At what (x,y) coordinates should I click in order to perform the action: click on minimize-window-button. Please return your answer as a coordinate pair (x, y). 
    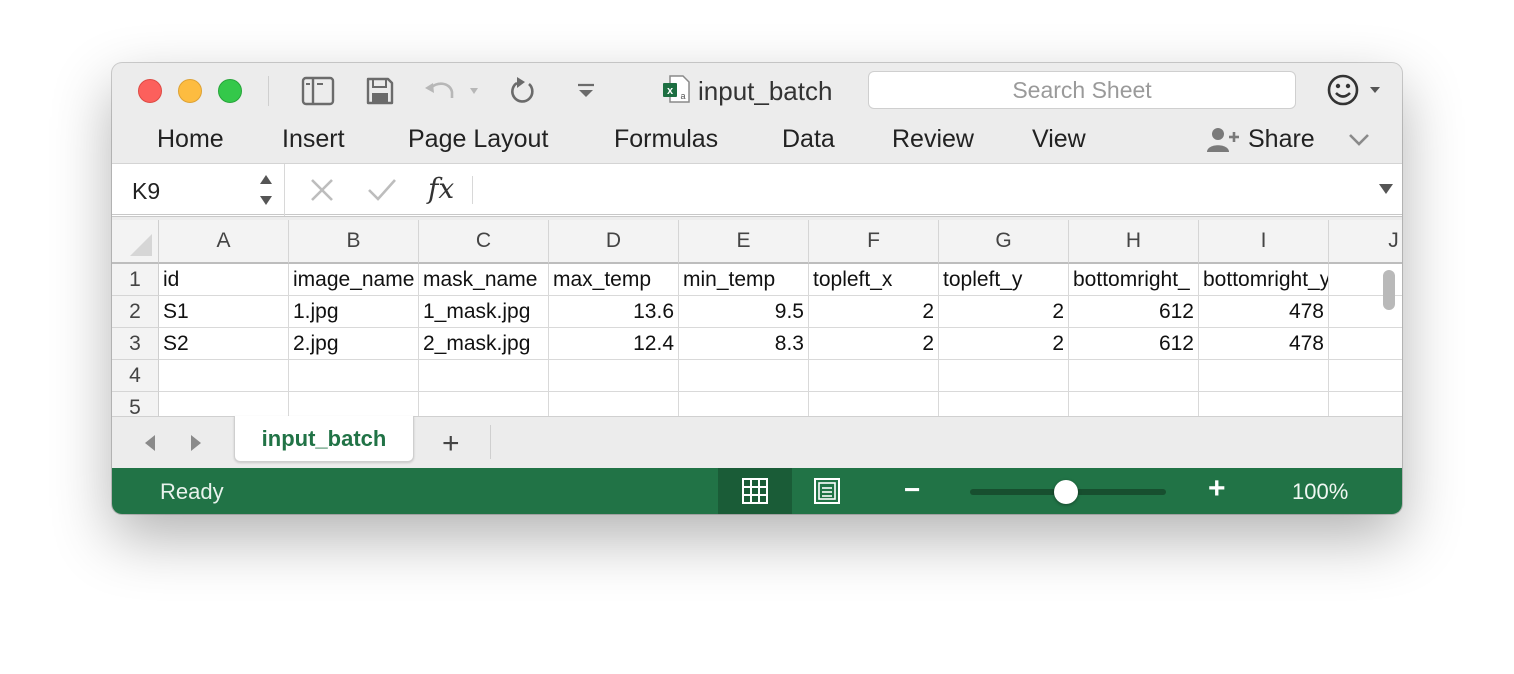
    Looking at the image, I should click on (190, 91).